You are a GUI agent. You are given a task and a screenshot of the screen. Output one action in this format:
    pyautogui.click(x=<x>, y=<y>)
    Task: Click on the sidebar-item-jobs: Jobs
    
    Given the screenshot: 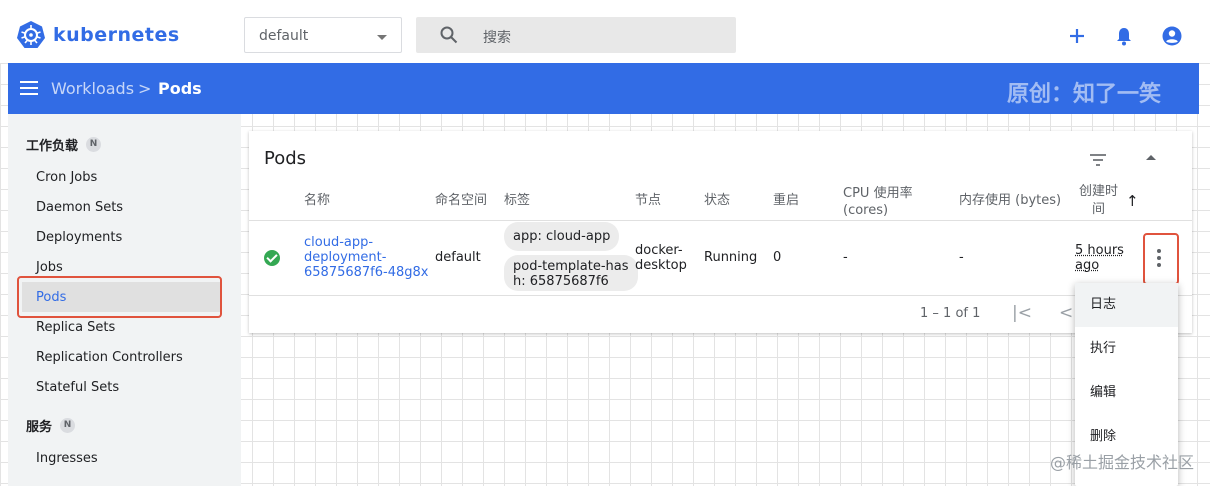 What is the action you would take?
    pyautogui.click(x=49, y=267)
    